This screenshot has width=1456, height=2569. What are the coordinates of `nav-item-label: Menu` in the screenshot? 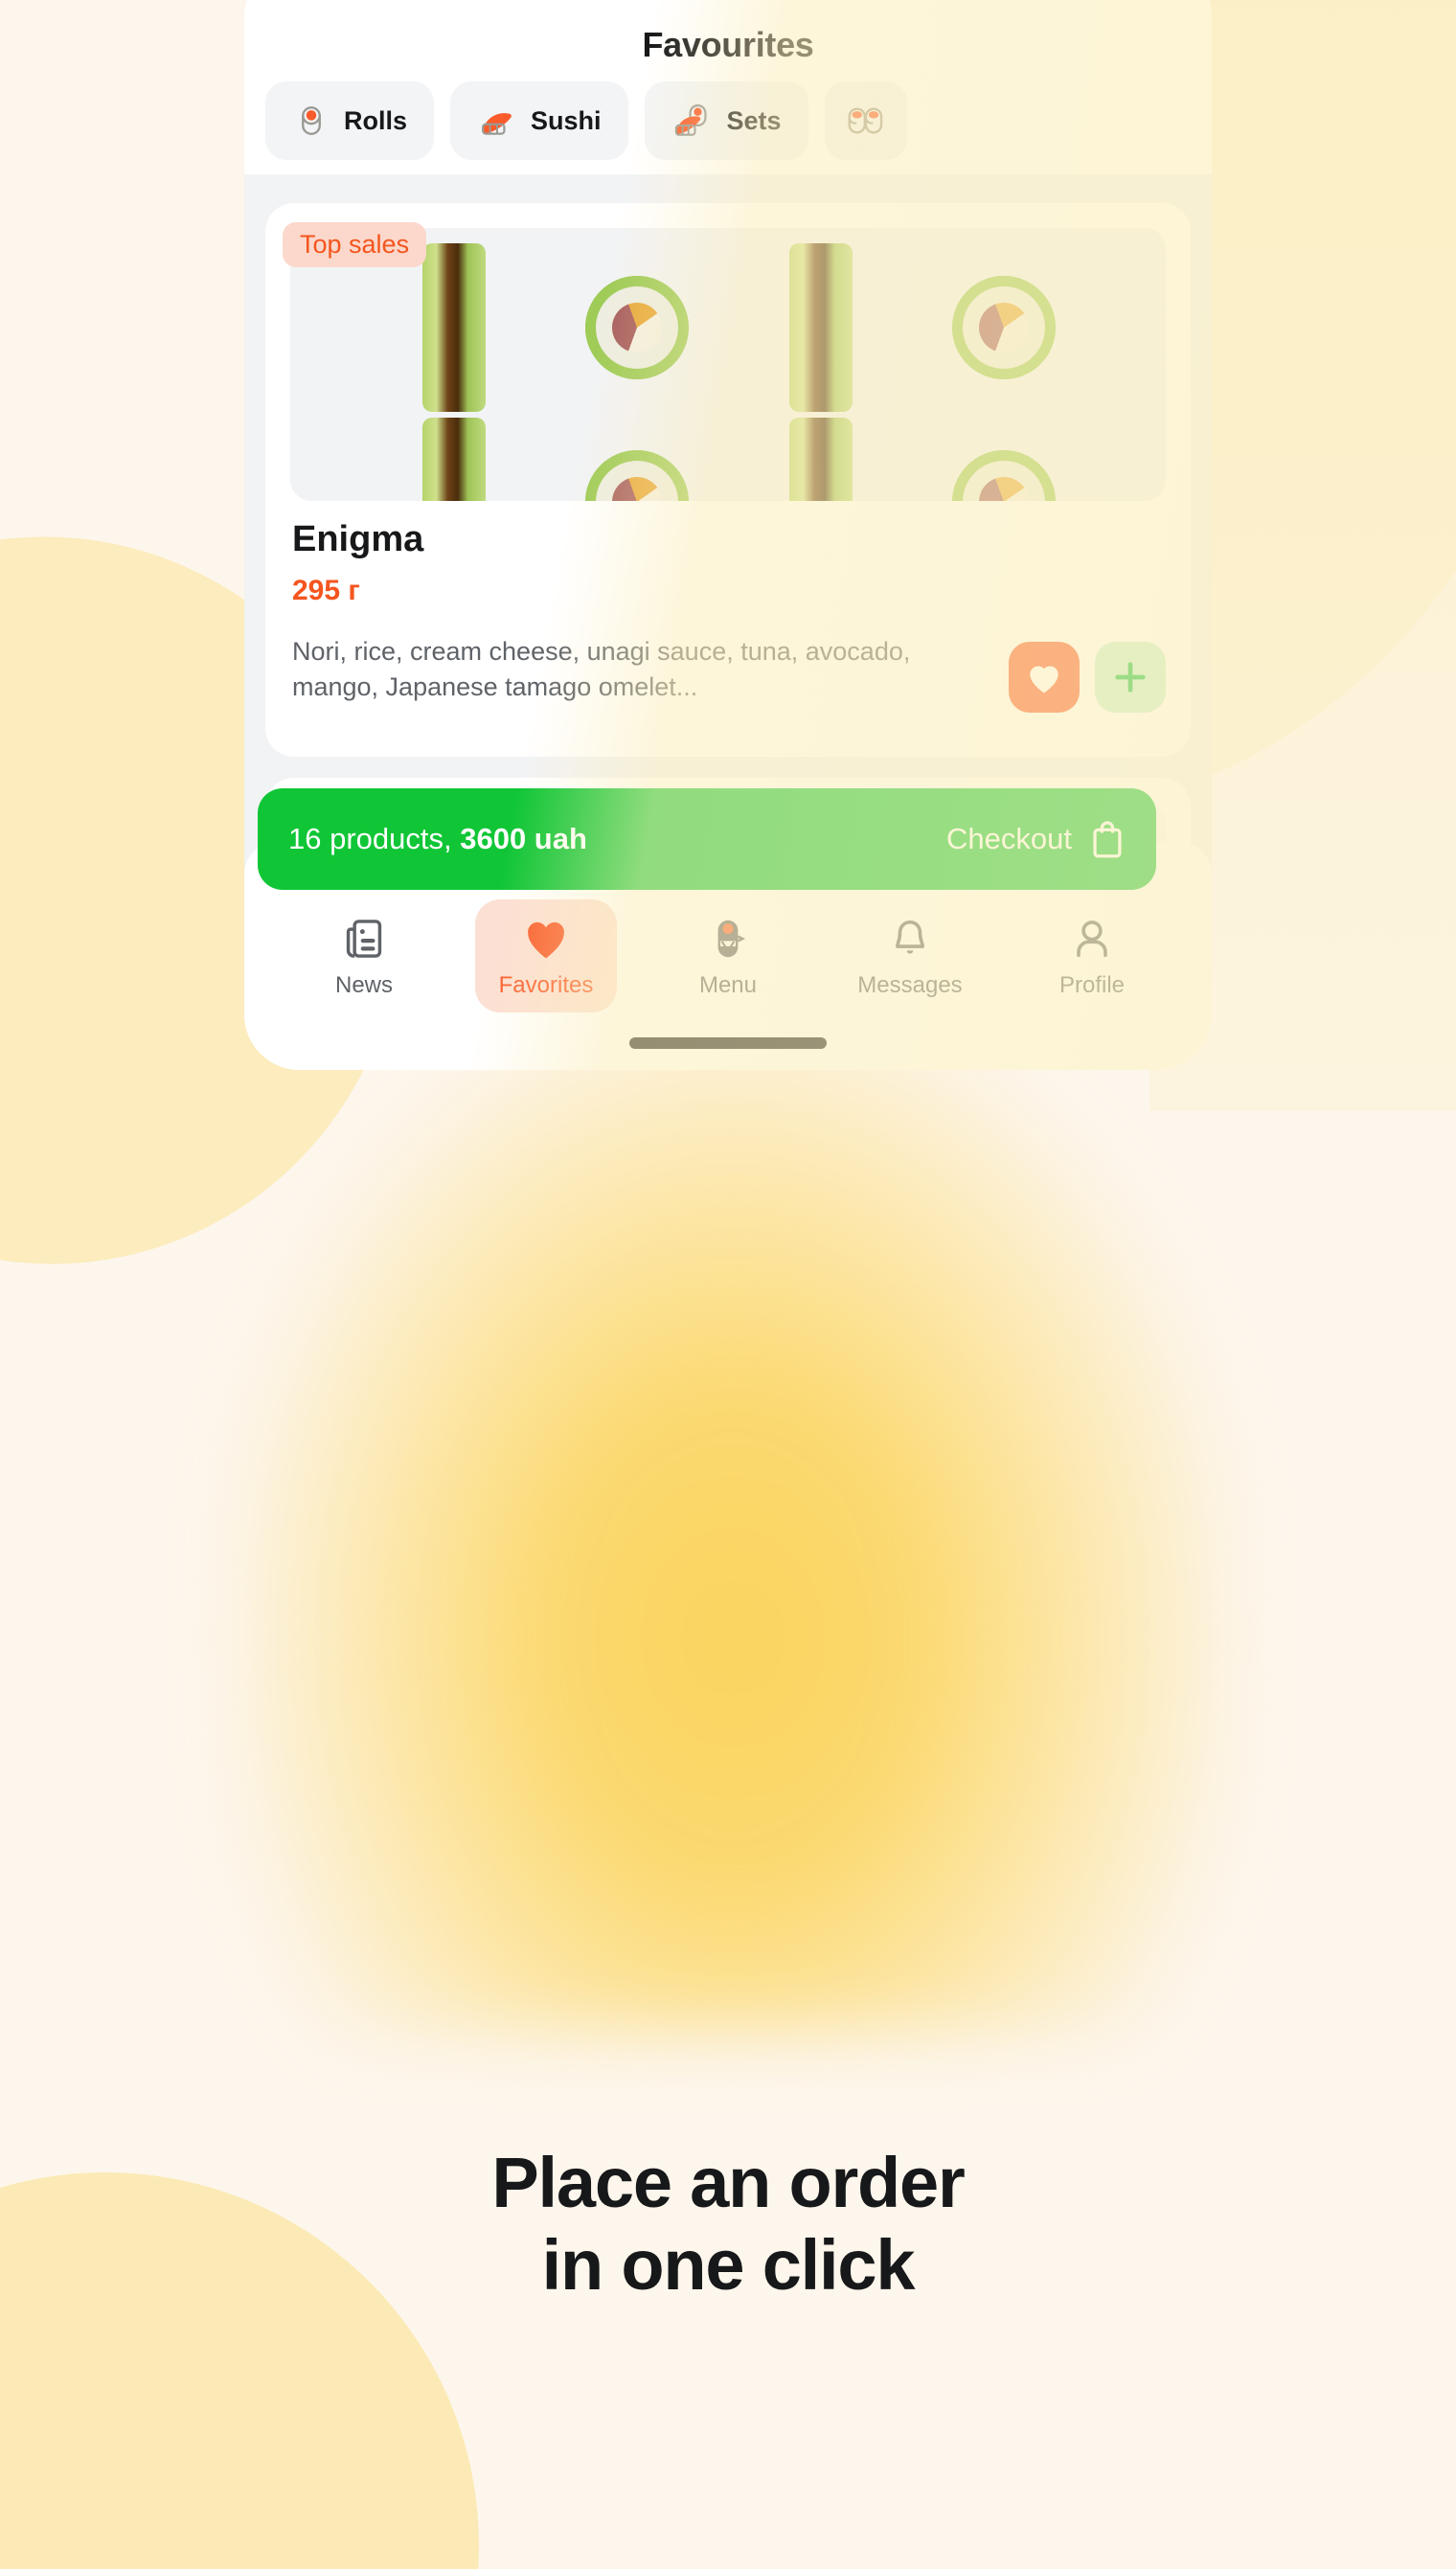 It's located at (728, 985).